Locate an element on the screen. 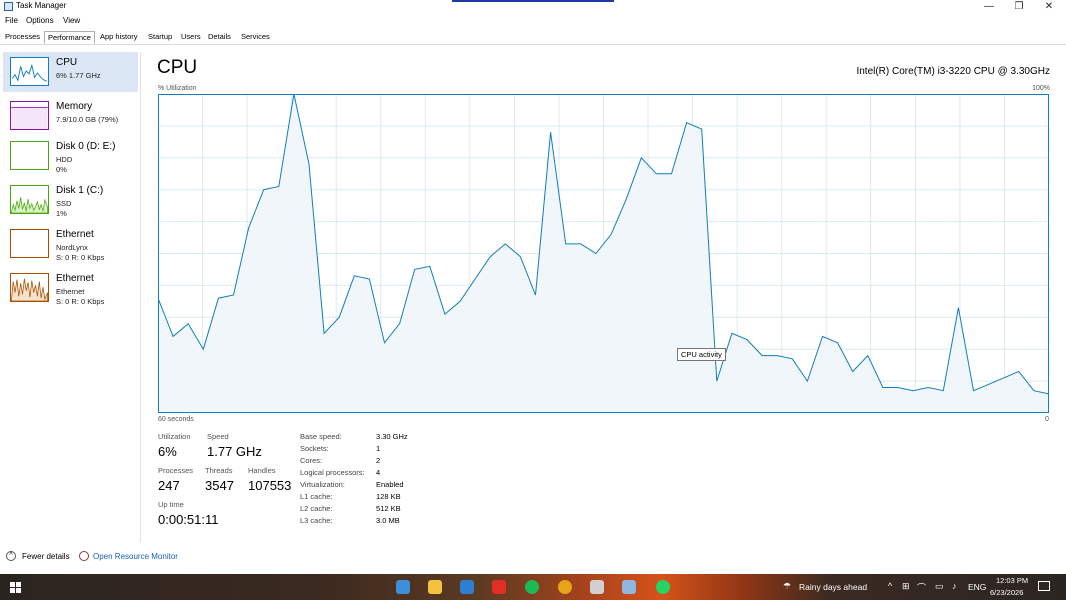  sidebar-memory-name: Memory is located at coordinates (74, 106).